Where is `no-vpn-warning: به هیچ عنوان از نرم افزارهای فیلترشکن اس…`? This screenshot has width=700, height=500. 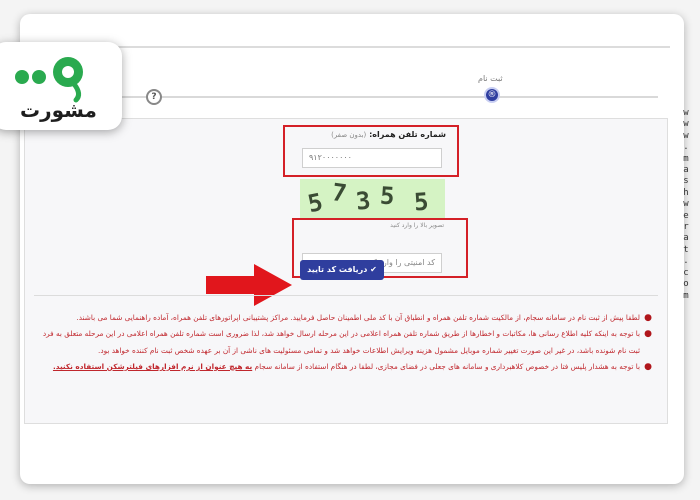 no-vpn-warning: به هیچ عنوان از نرم افزارهای فیلترشکن اس… is located at coordinates (152, 366).